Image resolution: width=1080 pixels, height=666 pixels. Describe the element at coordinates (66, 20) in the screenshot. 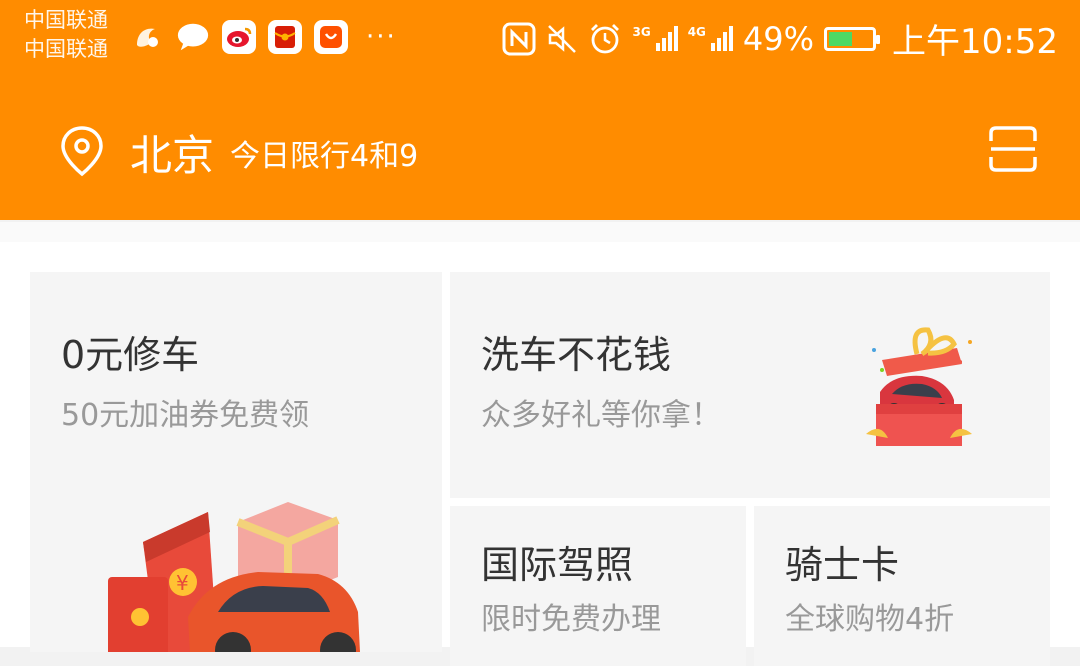

I see `carrier-1: 中国联通` at that location.